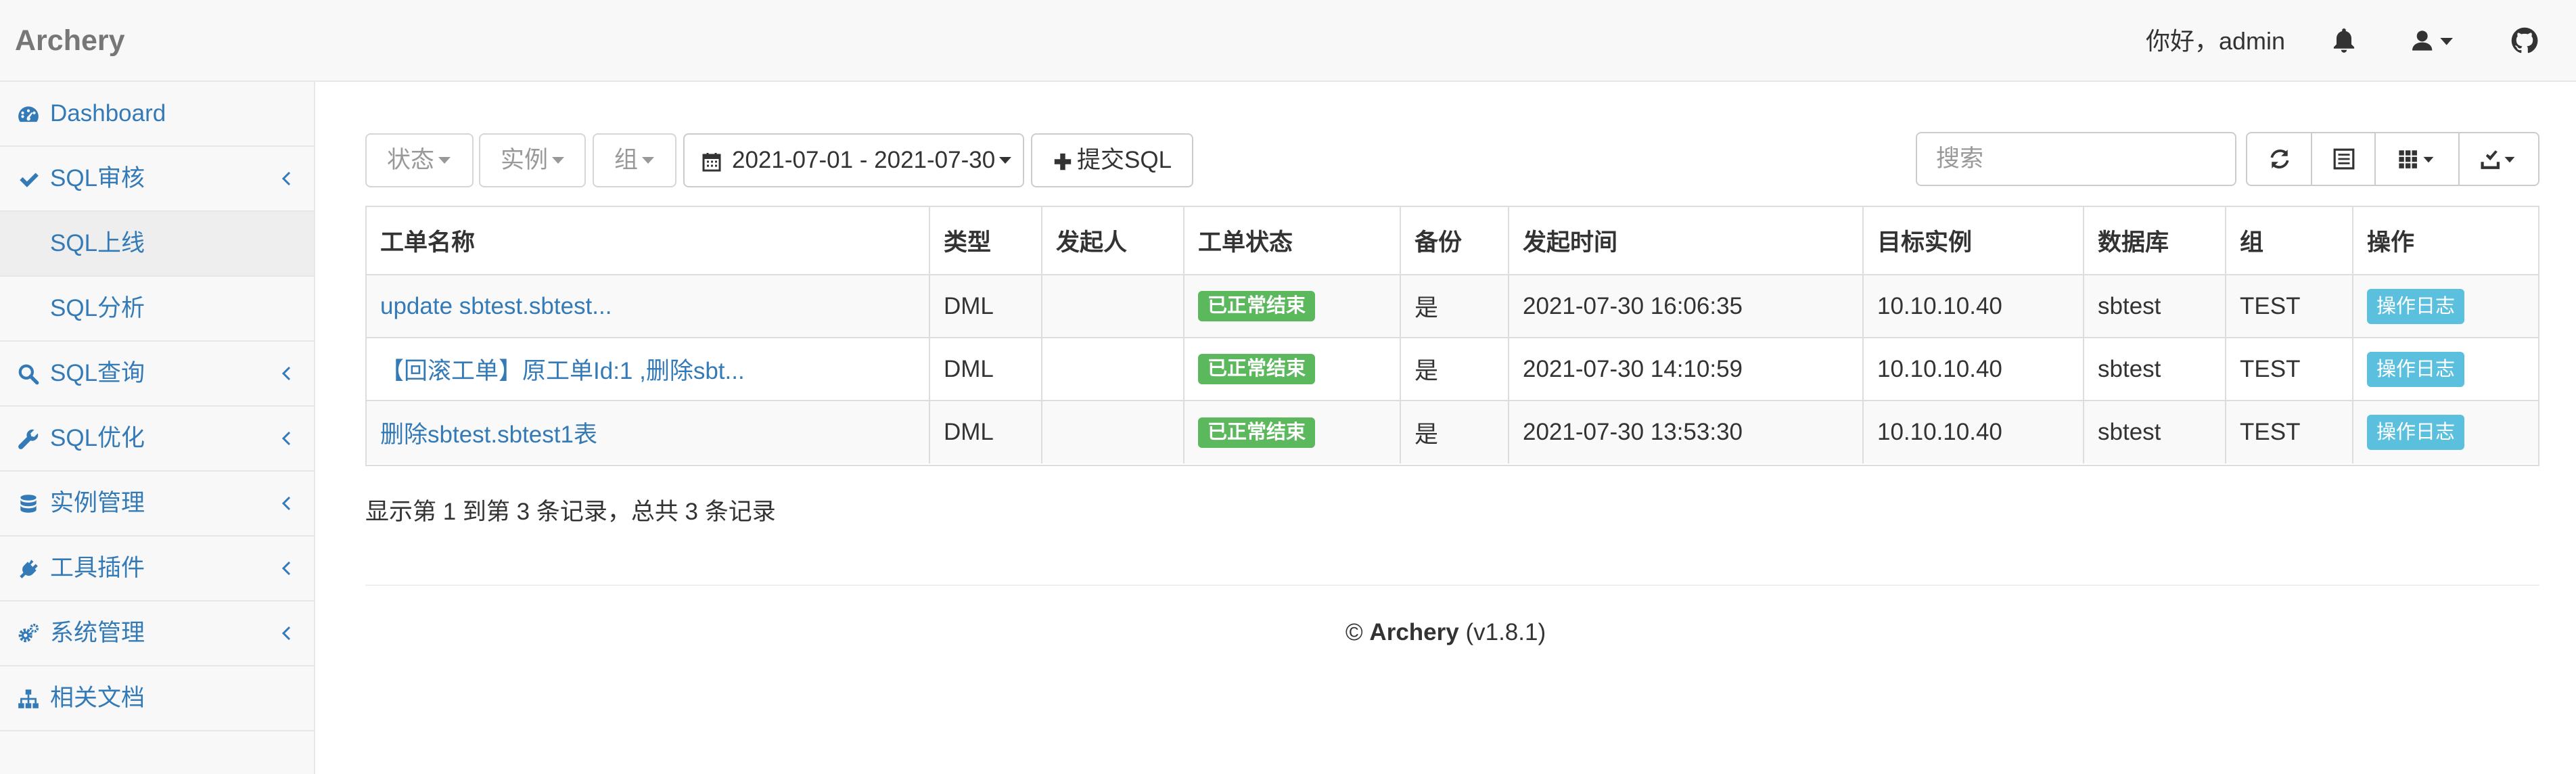 The height and width of the screenshot is (774, 2576). Describe the element at coordinates (711, 162) in the screenshot. I see `calendar-icon` at that location.